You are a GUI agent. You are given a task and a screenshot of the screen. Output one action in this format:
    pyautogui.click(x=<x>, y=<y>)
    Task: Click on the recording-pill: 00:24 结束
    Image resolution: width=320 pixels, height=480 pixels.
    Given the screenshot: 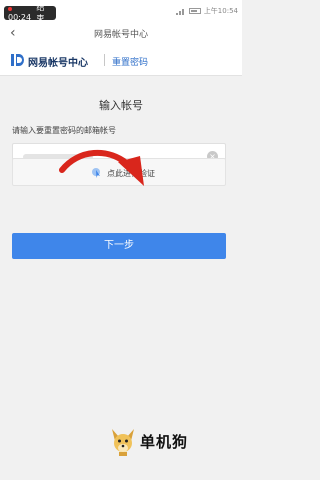 What is the action you would take?
    pyautogui.click(x=30, y=13)
    